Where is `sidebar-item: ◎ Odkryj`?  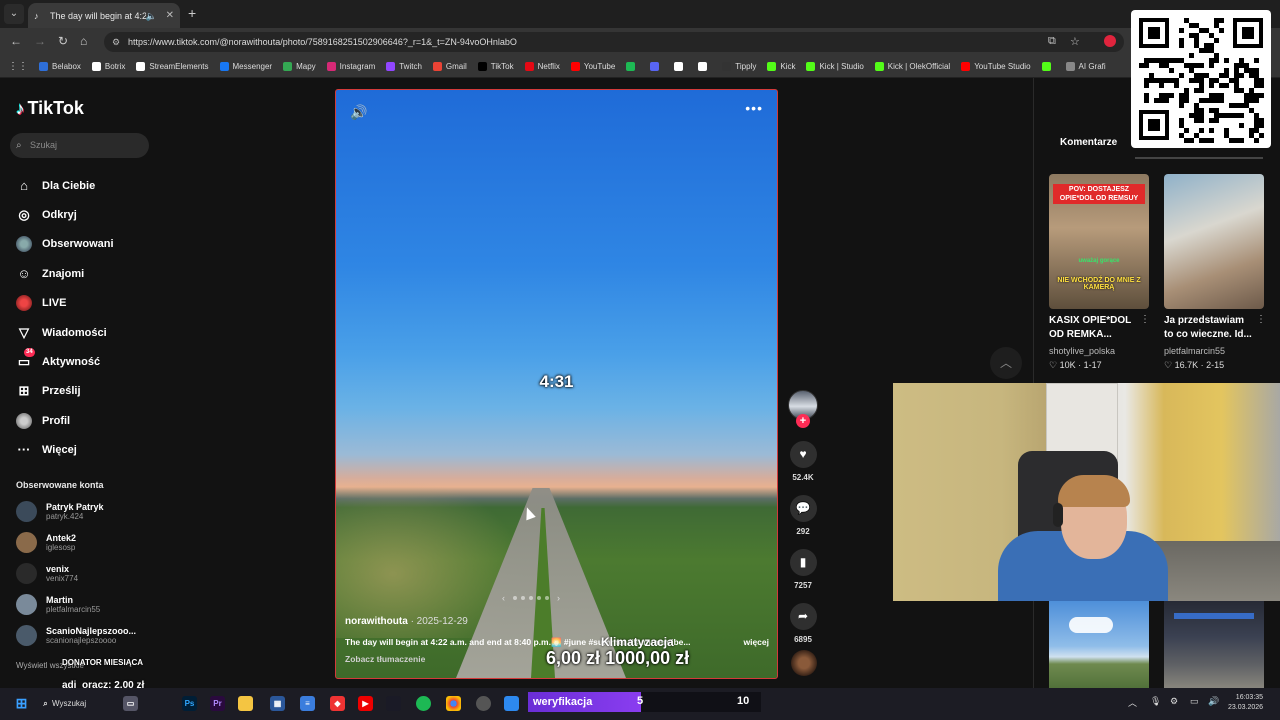
sidebar-item: ◎ Odkryj is located at coordinates (65, 214).